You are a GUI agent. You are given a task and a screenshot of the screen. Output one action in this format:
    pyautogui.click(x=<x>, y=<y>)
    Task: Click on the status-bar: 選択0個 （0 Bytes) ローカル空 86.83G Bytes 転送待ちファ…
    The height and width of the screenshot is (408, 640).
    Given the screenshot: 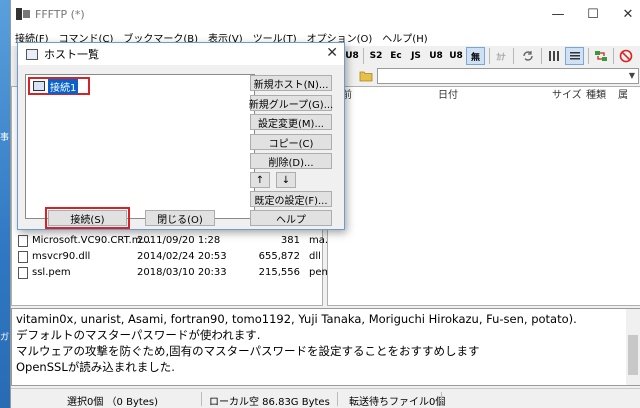 What is the action you would take?
    pyautogui.click(x=325, y=398)
    